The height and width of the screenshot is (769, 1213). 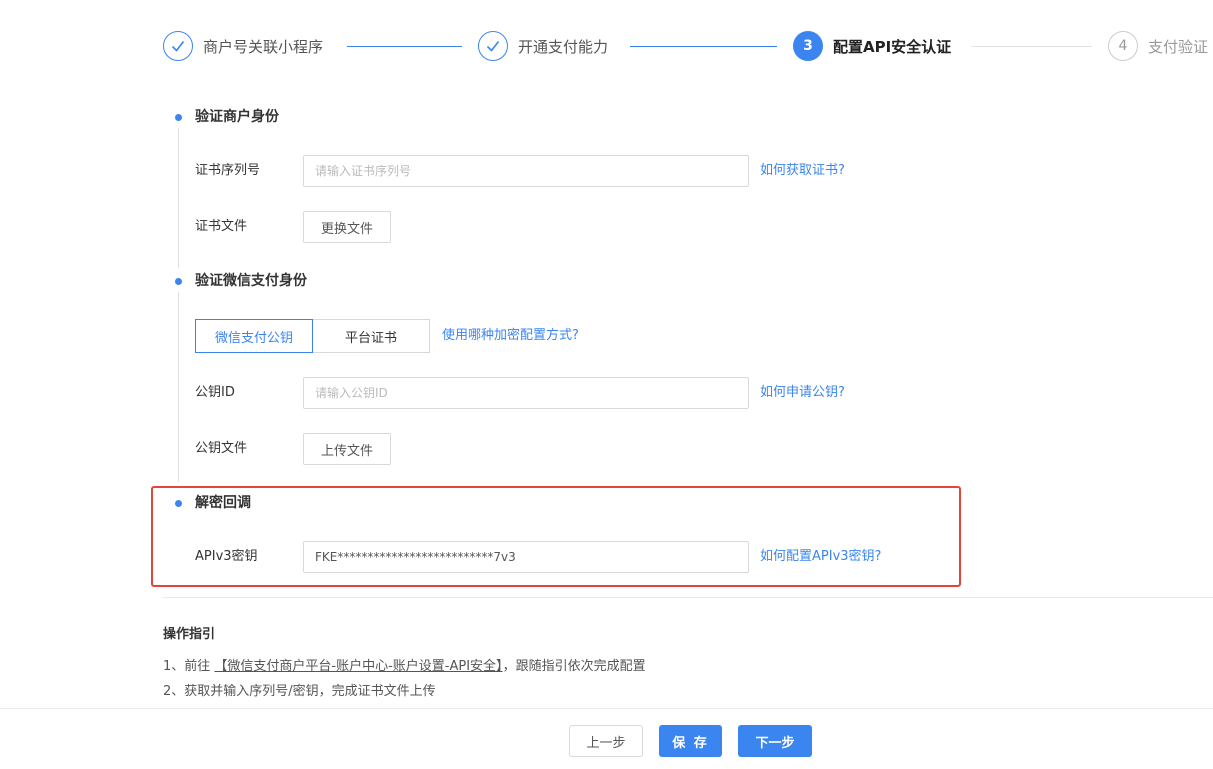 What do you see at coordinates (574, 666) in the screenshot?
I see `guide-step-1-suffix: ，跟随指引依次完成配置` at bounding box center [574, 666].